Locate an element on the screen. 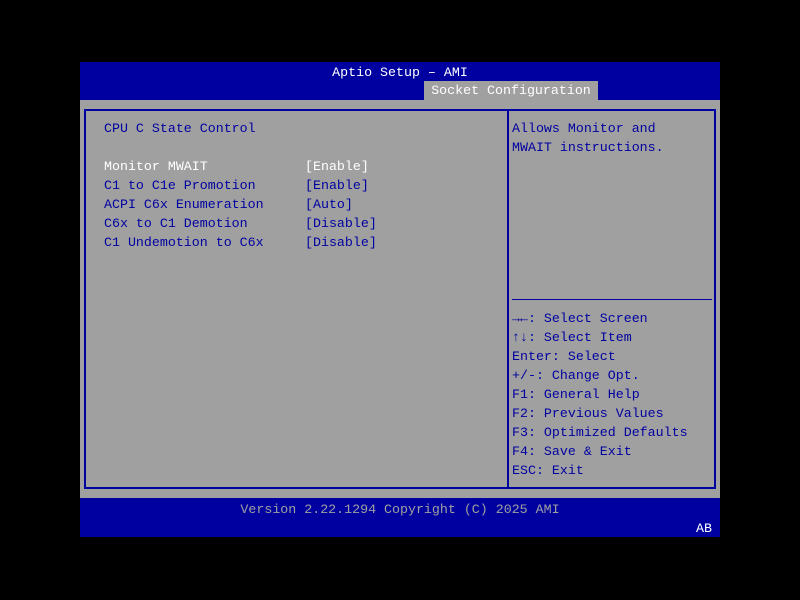  help-divider is located at coordinates (612, 299).